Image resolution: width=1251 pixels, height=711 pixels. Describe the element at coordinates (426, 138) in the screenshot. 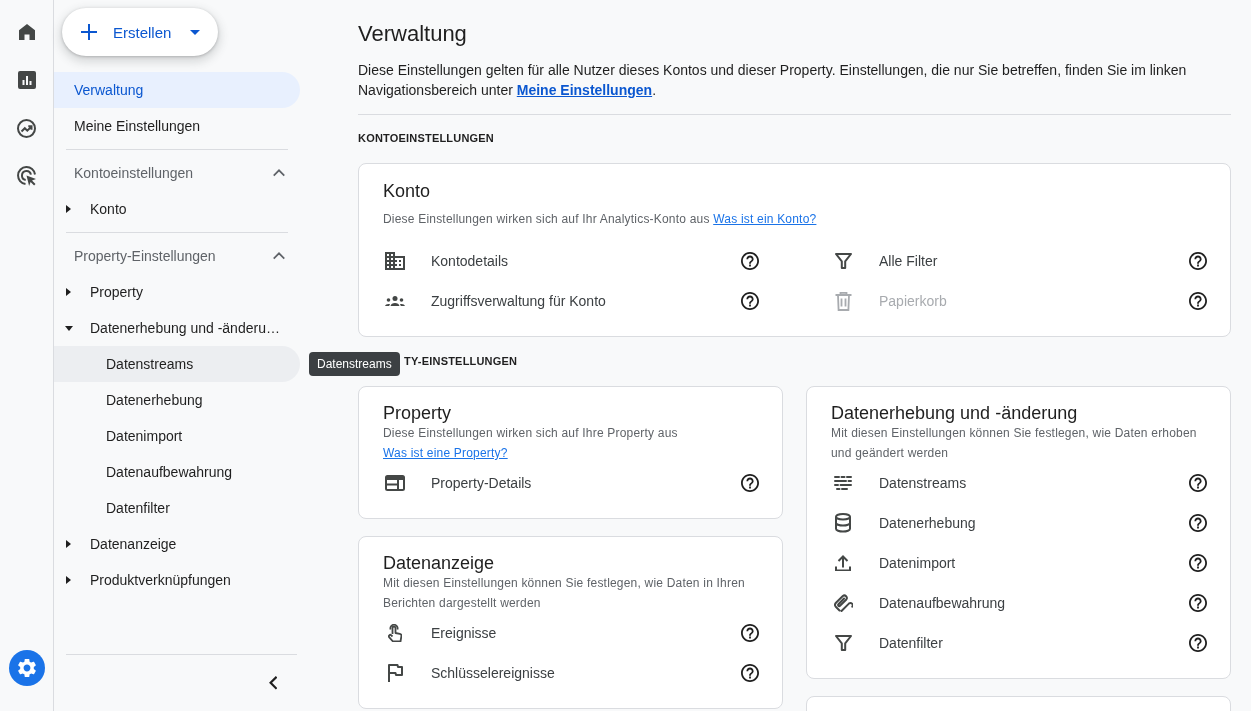

I see `section-heading: KONTOEINSTELLUNGEN` at that location.